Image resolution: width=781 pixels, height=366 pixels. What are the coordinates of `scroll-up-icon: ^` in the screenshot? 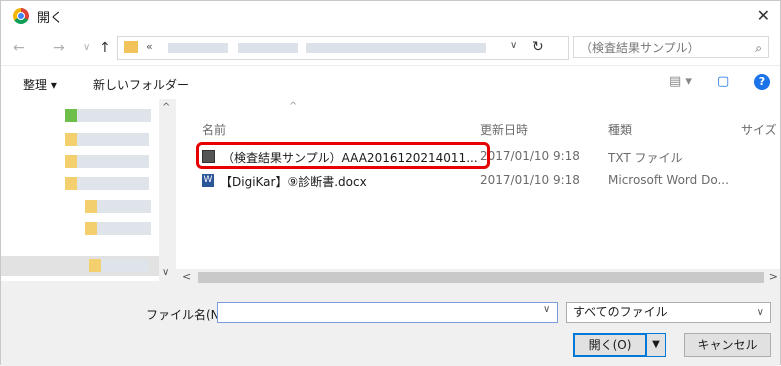 It's located at (166, 107).